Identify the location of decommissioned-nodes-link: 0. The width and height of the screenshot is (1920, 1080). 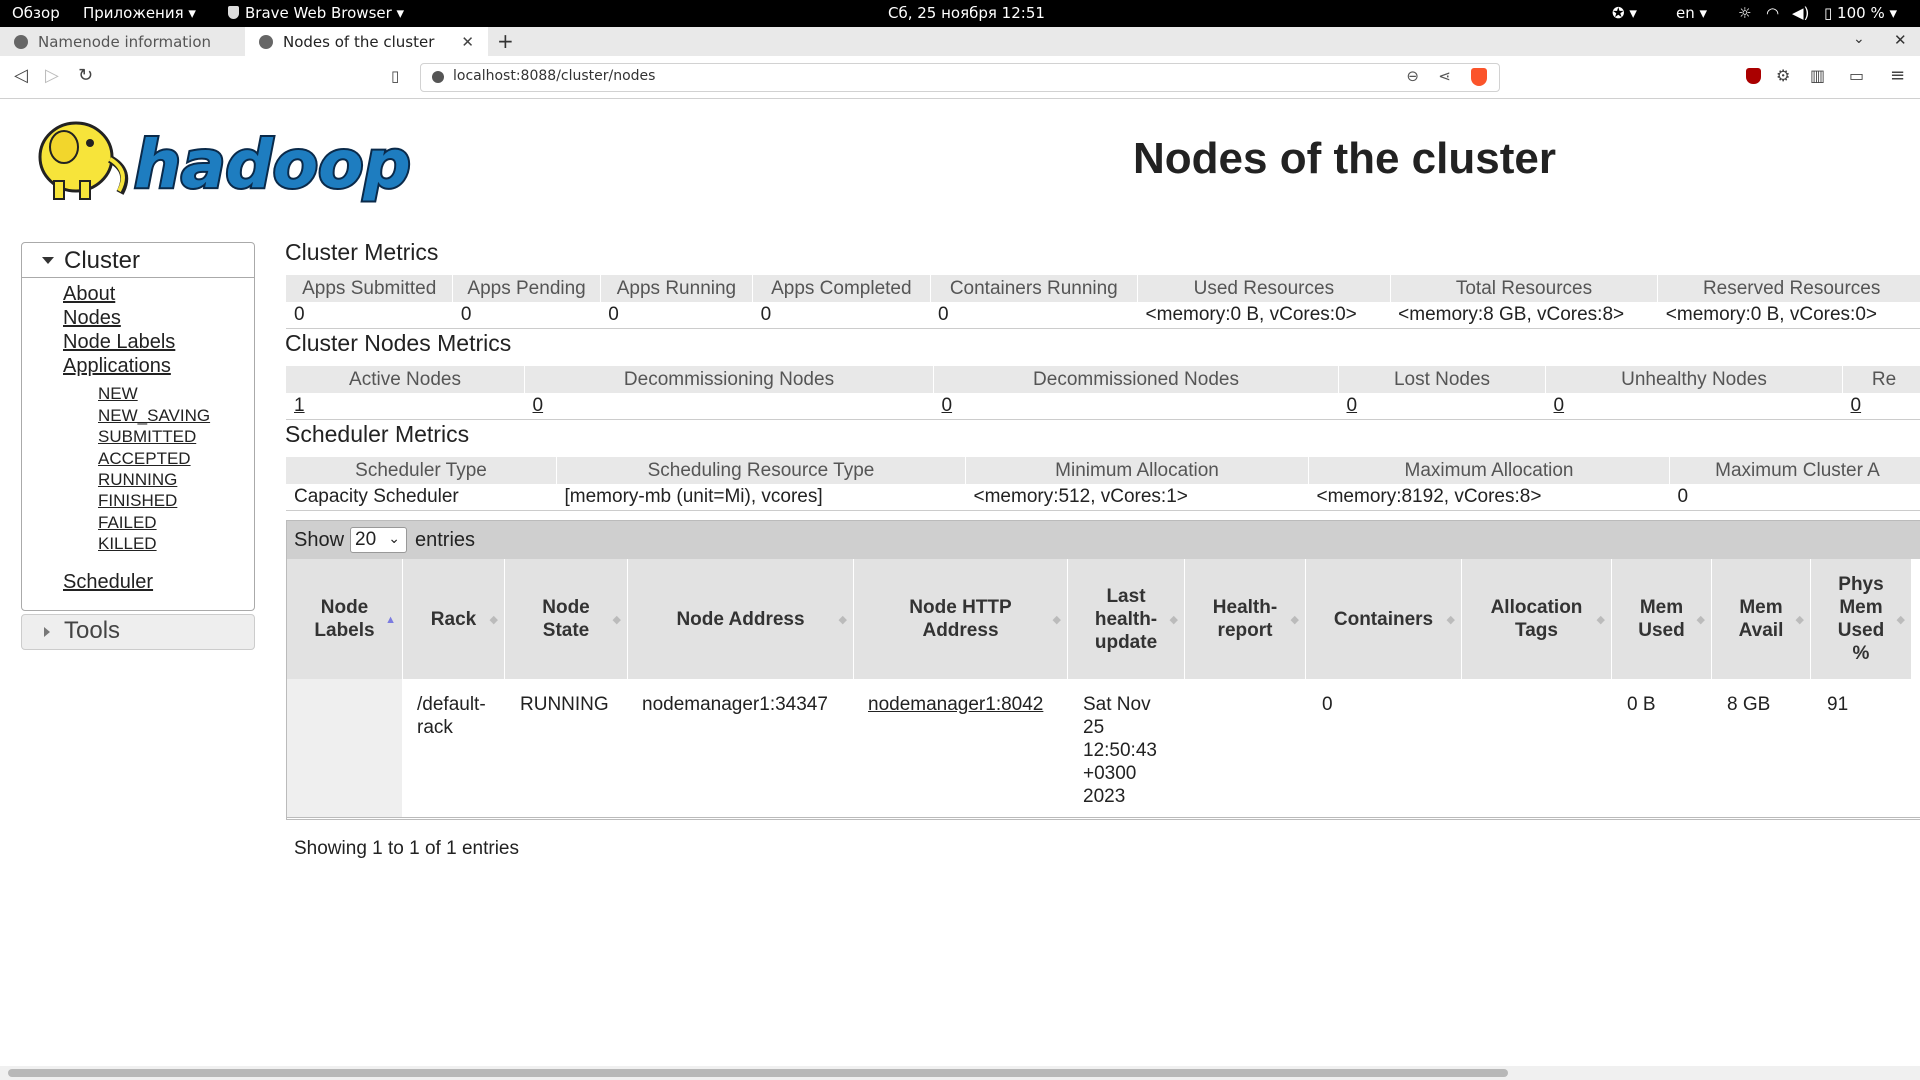
(947, 405).